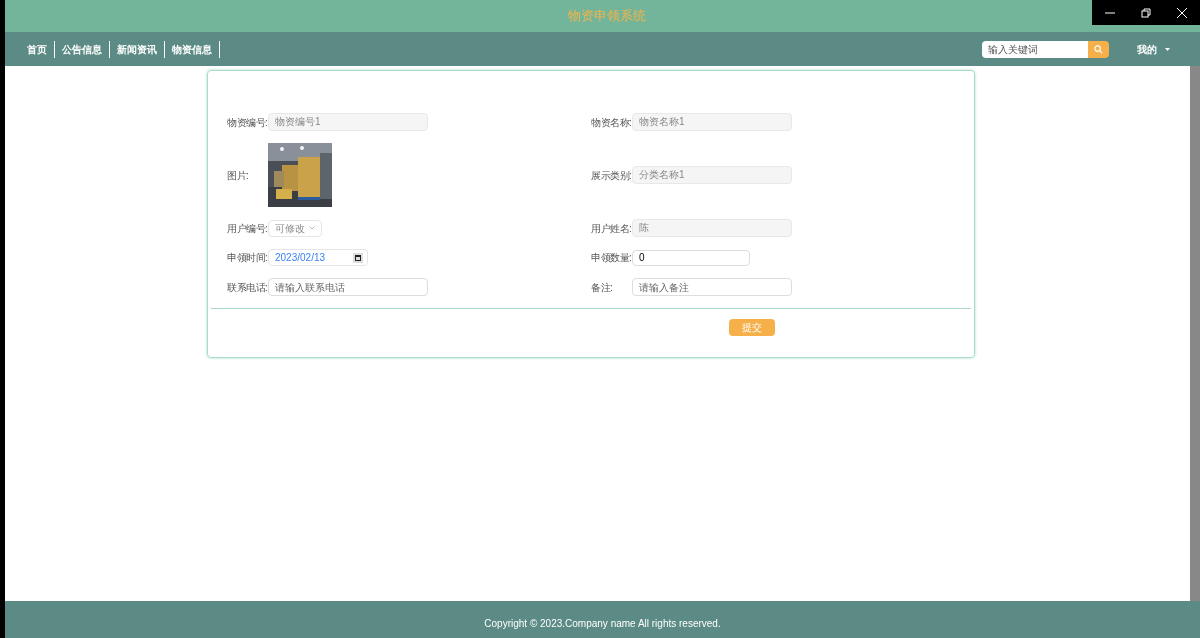 The height and width of the screenshot is (638, 1200). What do you see at coordinates (37, 49) in the screenshot?
I see `nav-link: 首页` at bounding box center [37, 49].